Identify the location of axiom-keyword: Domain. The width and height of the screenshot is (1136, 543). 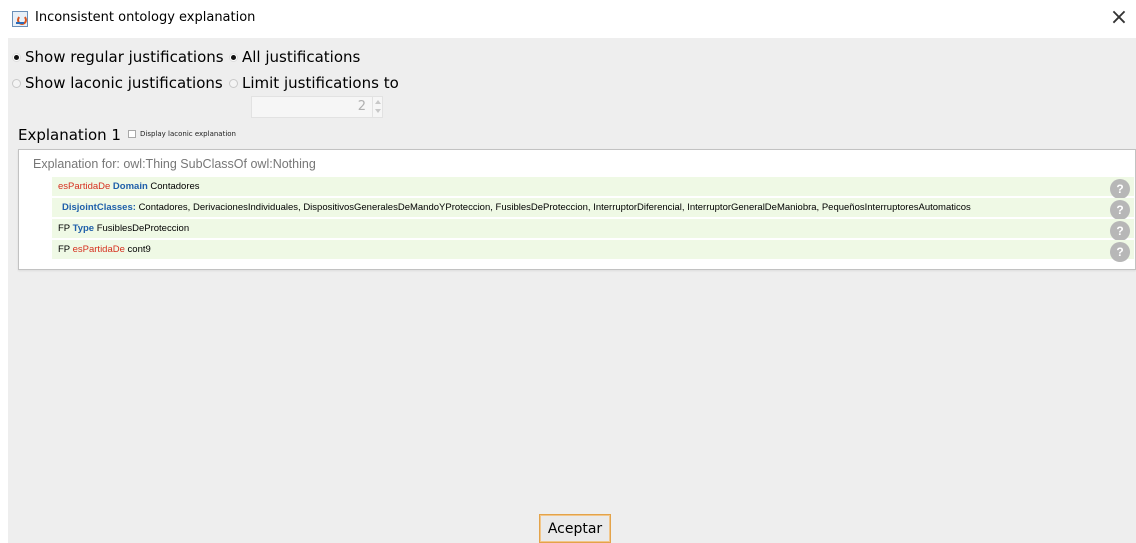
(130, 186).